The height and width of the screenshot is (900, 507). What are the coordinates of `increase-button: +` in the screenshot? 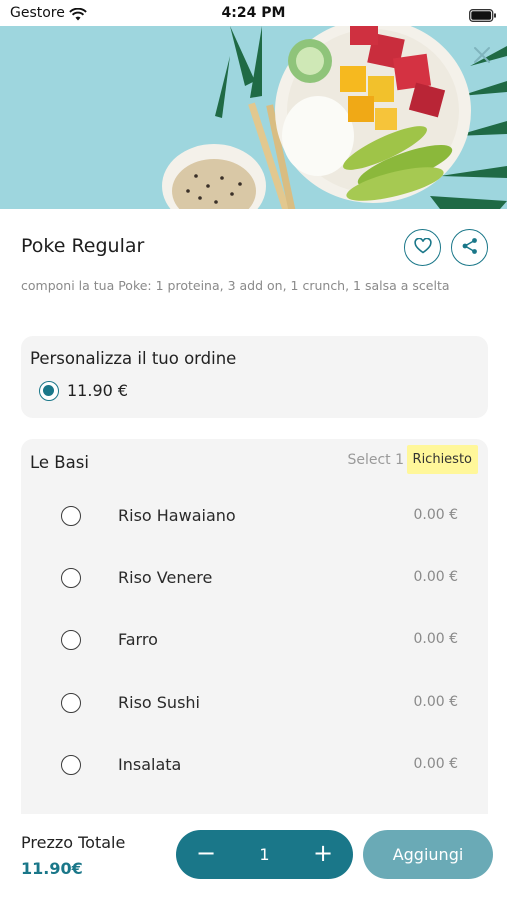 It's located at (323, 854).